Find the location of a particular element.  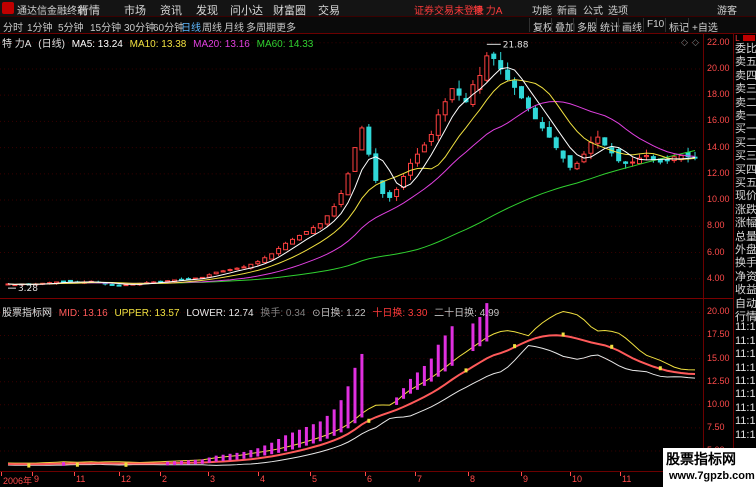

period-weekly: 周线 is located at coordinates (212, 26).